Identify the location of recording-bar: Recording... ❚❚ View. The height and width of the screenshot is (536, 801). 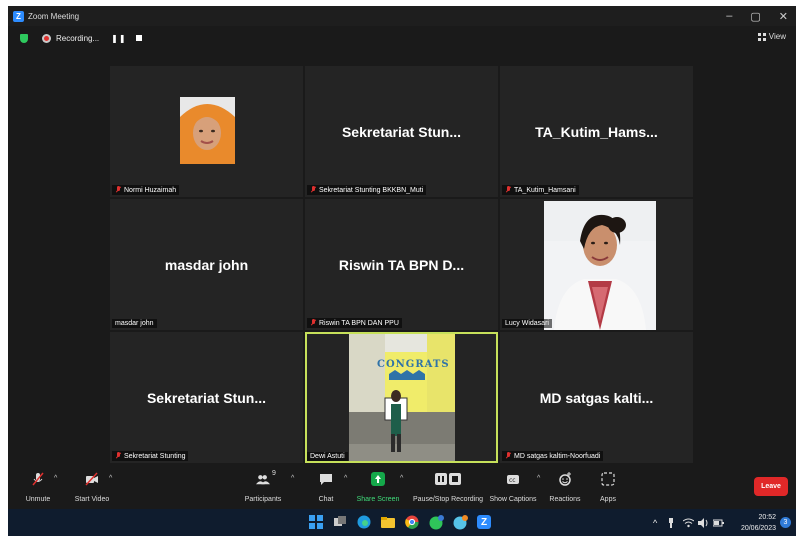
(402, 38).